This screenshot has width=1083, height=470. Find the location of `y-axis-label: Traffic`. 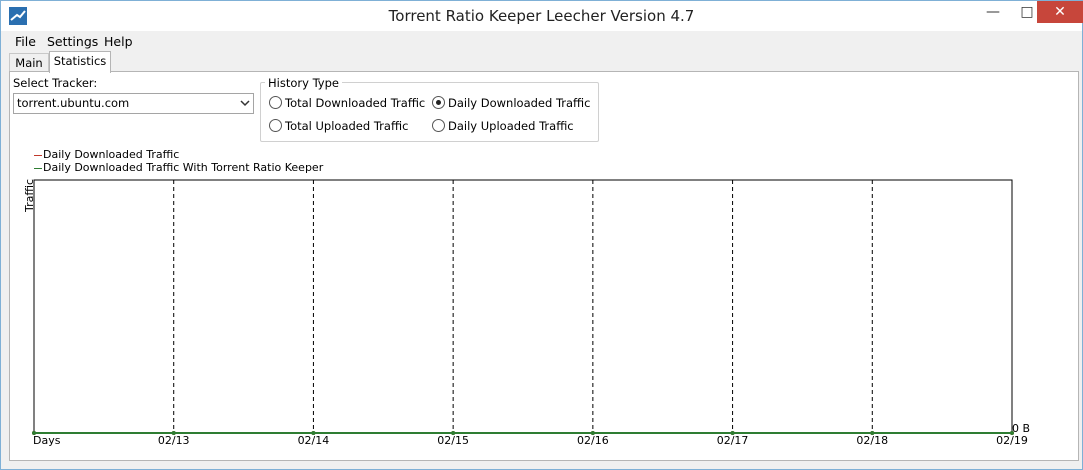

y-axis-label: Traffic is located at coordinates (29, 196).